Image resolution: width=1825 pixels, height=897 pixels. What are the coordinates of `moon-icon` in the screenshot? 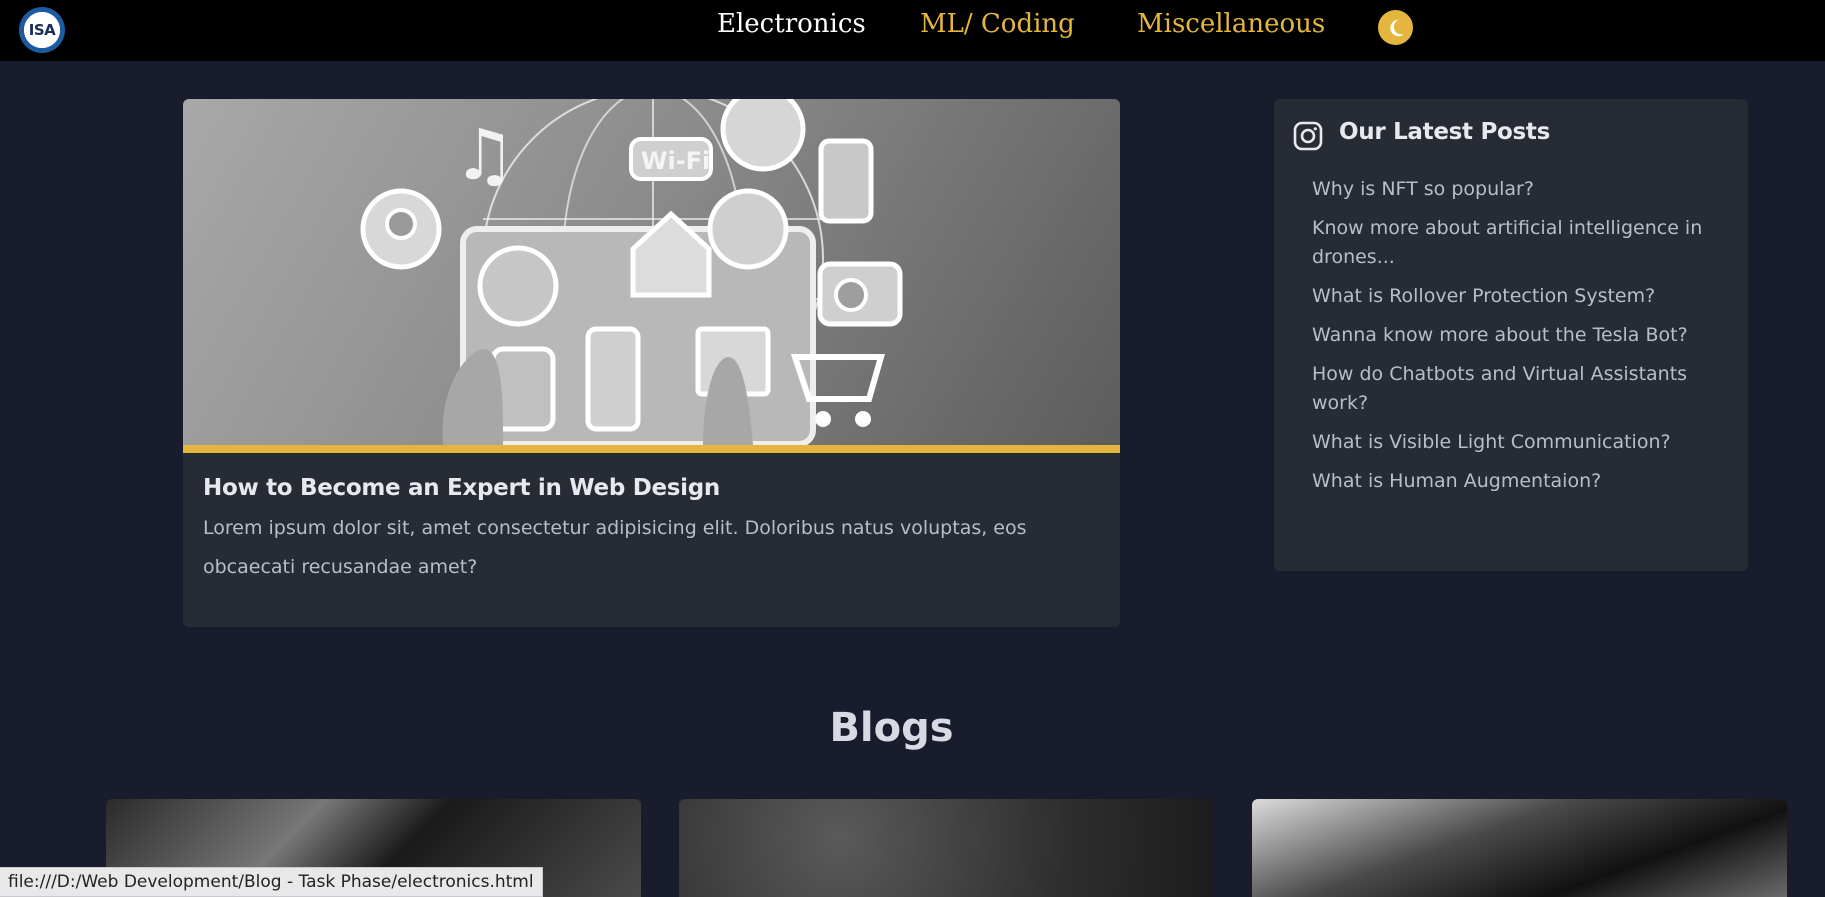 It's located at (1396, 27).